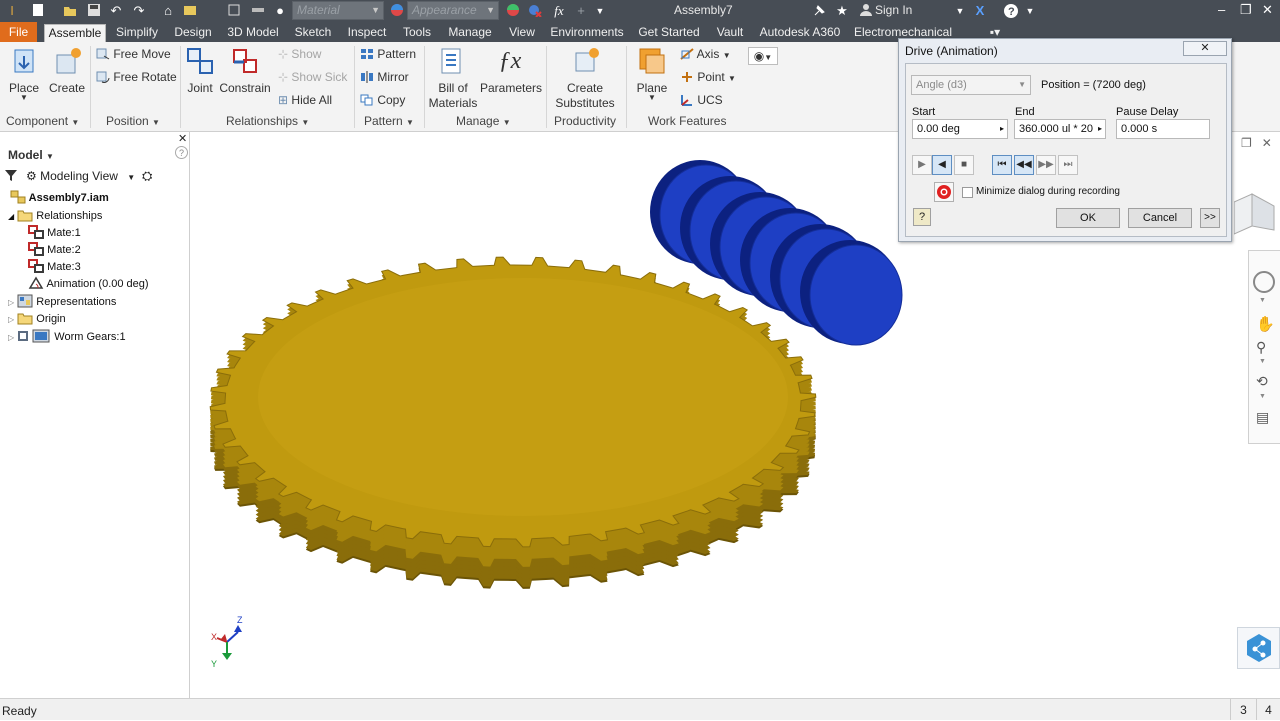 Image resolution: width=1280 pixels, height=721 pixels. I want to click on pattern-button: Pattern, so click(388, 54).